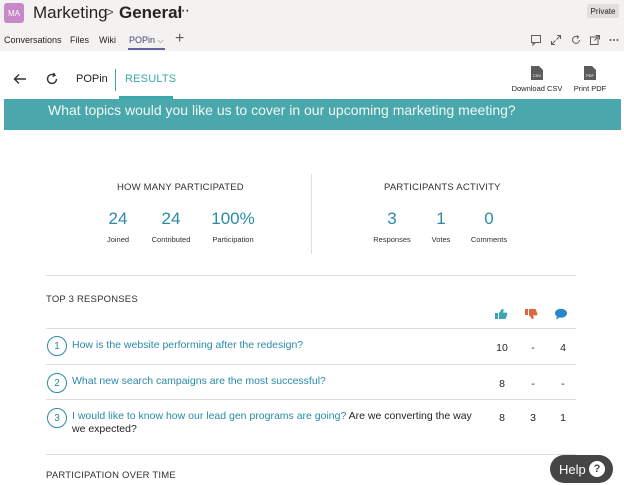  I want to click on print-pdf-button: PDF Print PDF, so click(590, 79).